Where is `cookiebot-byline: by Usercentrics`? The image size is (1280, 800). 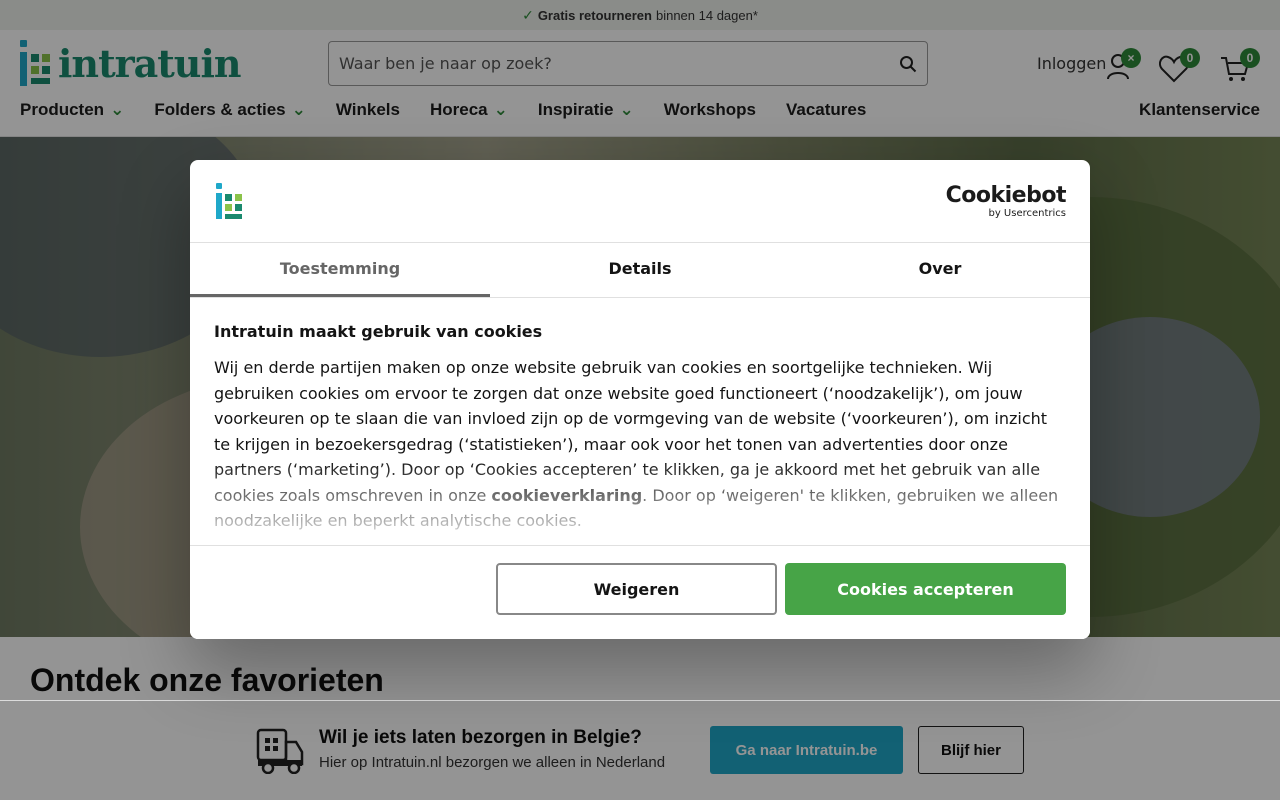 cookiebot-byline: by Usercentrics is located at coordinates (1027, 213).